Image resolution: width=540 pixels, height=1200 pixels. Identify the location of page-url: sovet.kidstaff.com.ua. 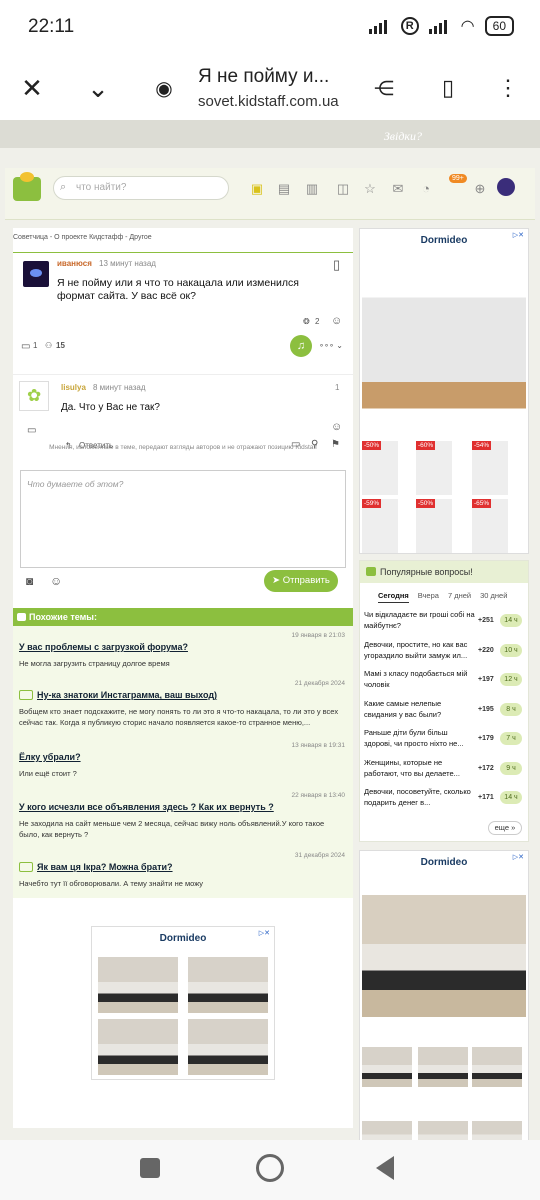
(268, 101).